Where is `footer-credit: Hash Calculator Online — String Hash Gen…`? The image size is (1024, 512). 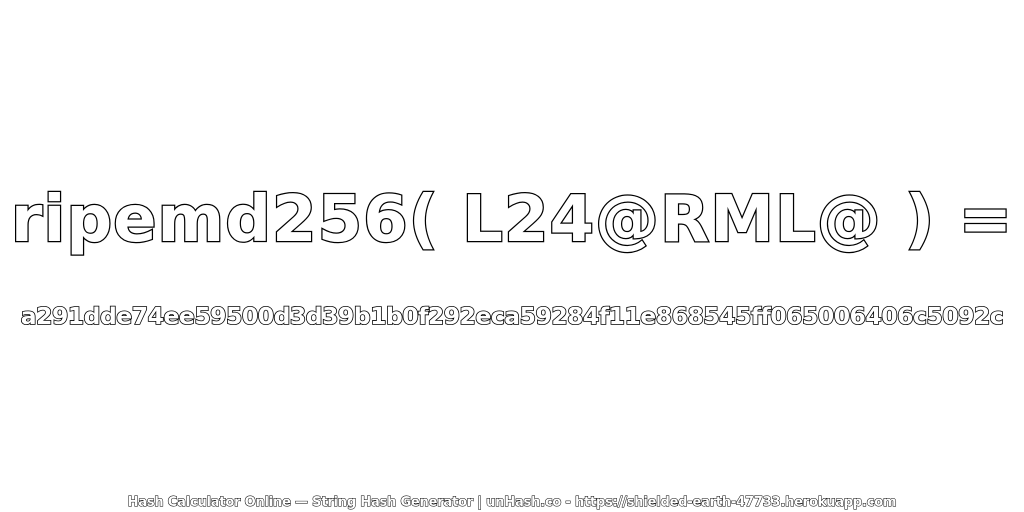
footer-credit: Hash Calculator Online — String Hash Gen… is located at coordinates (512, 503).